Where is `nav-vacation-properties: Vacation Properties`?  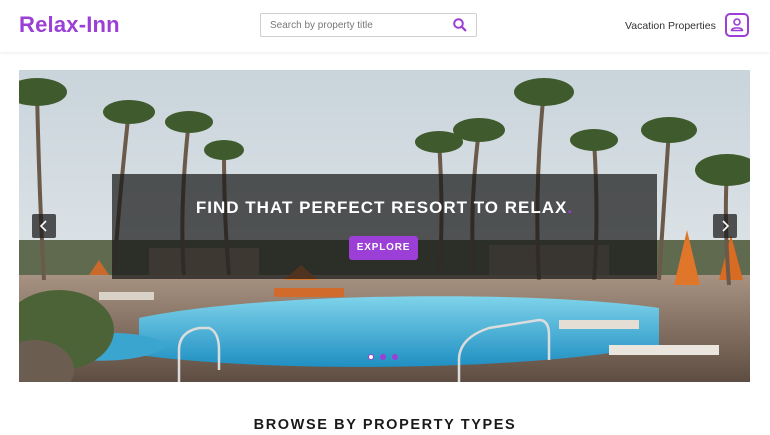 nav-vacation-properties: Vacation Properties is located at coordinates (670, 26).